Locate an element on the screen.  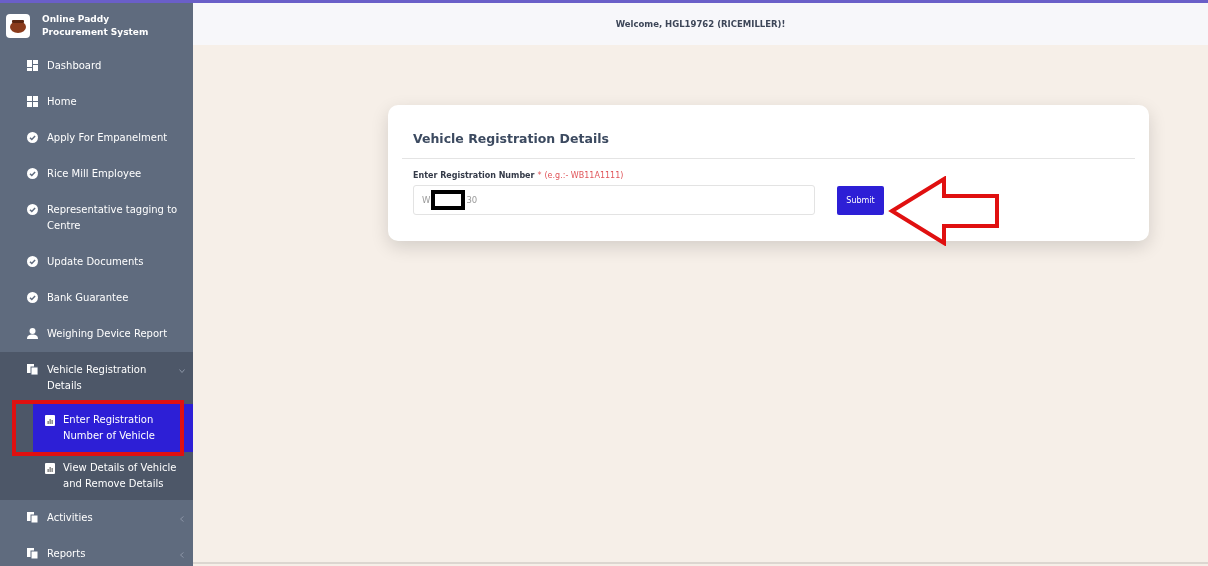
sidebar-item: Weighing Device Report is located at coordinates (96, 334).